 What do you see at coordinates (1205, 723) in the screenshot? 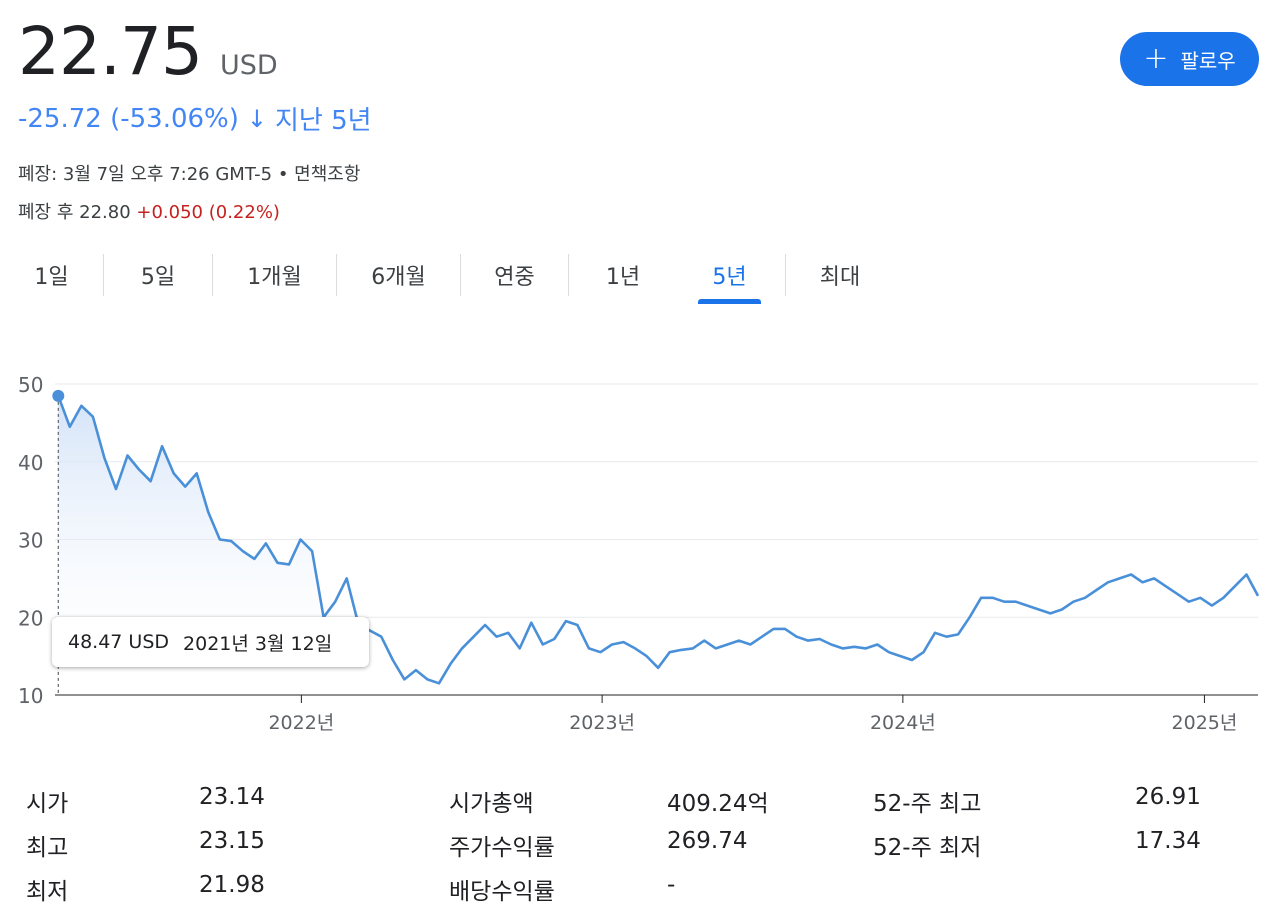
I see `x-tick-label: 2025년` at bounding box center [1205, 723].